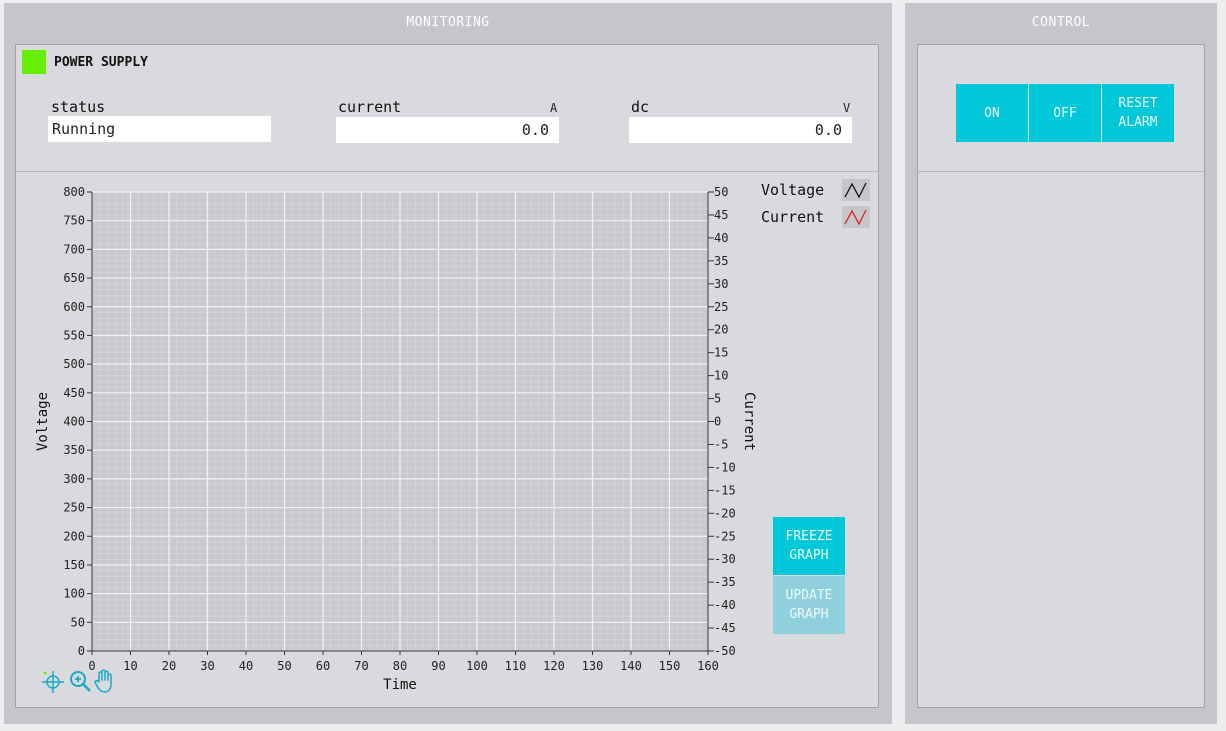 This screenshot has height=731, width=1226. I want to click on y2-tick-label: -15, so click(725, 490).